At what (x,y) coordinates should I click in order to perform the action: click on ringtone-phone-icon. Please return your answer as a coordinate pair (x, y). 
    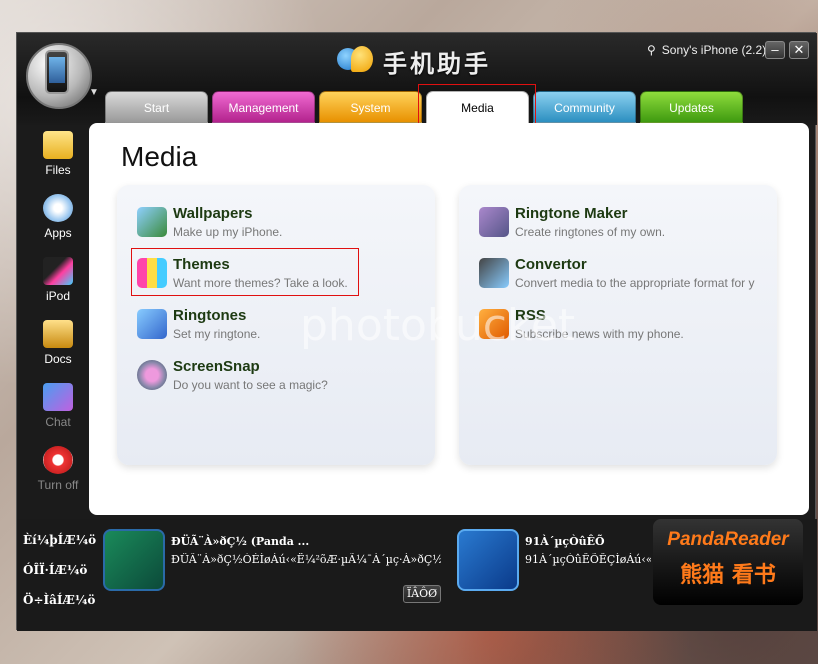
    Looking at the image, I should click on (152, 324).